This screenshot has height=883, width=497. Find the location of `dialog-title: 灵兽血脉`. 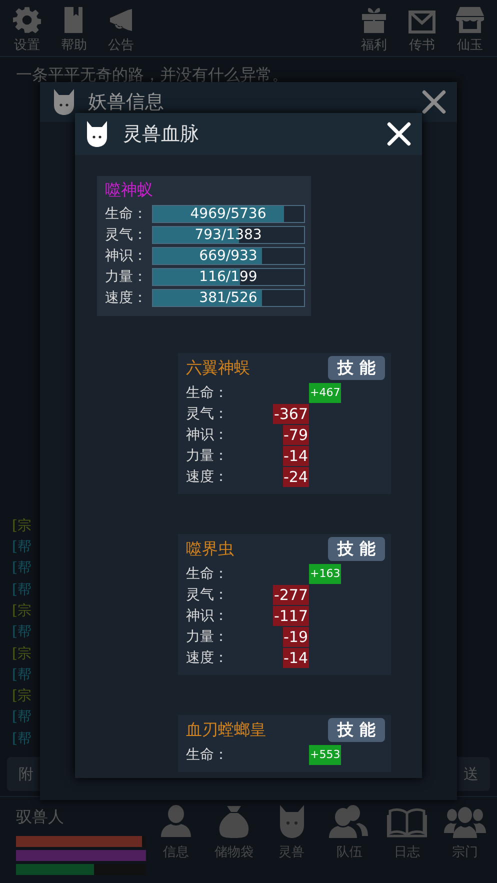

dialog-title: 灵兽血脉 is located at coordinates (161, 134).